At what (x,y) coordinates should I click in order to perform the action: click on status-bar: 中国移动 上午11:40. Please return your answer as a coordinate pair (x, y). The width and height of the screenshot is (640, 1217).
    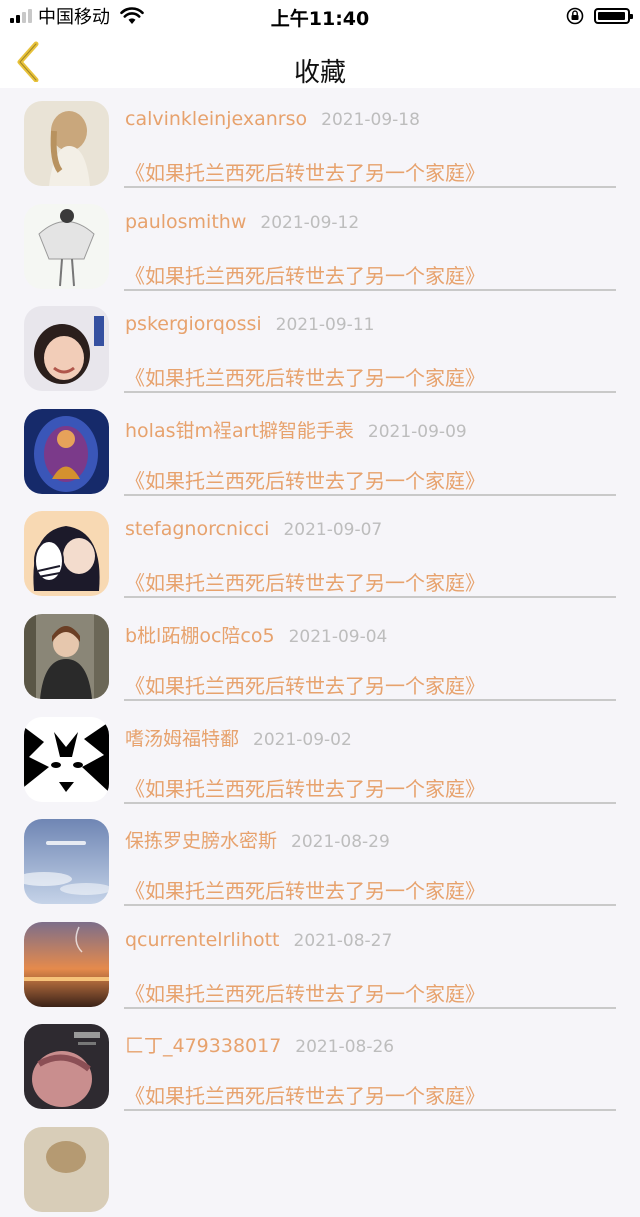
    Looking at the image, I should click on (320, 16).